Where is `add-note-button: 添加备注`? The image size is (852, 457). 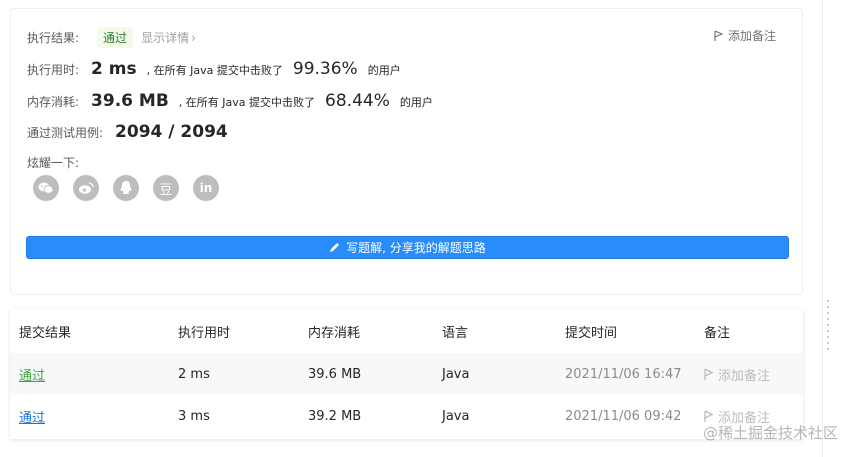
add-note-button: 添加备注 is located at coordinates (745, 35).